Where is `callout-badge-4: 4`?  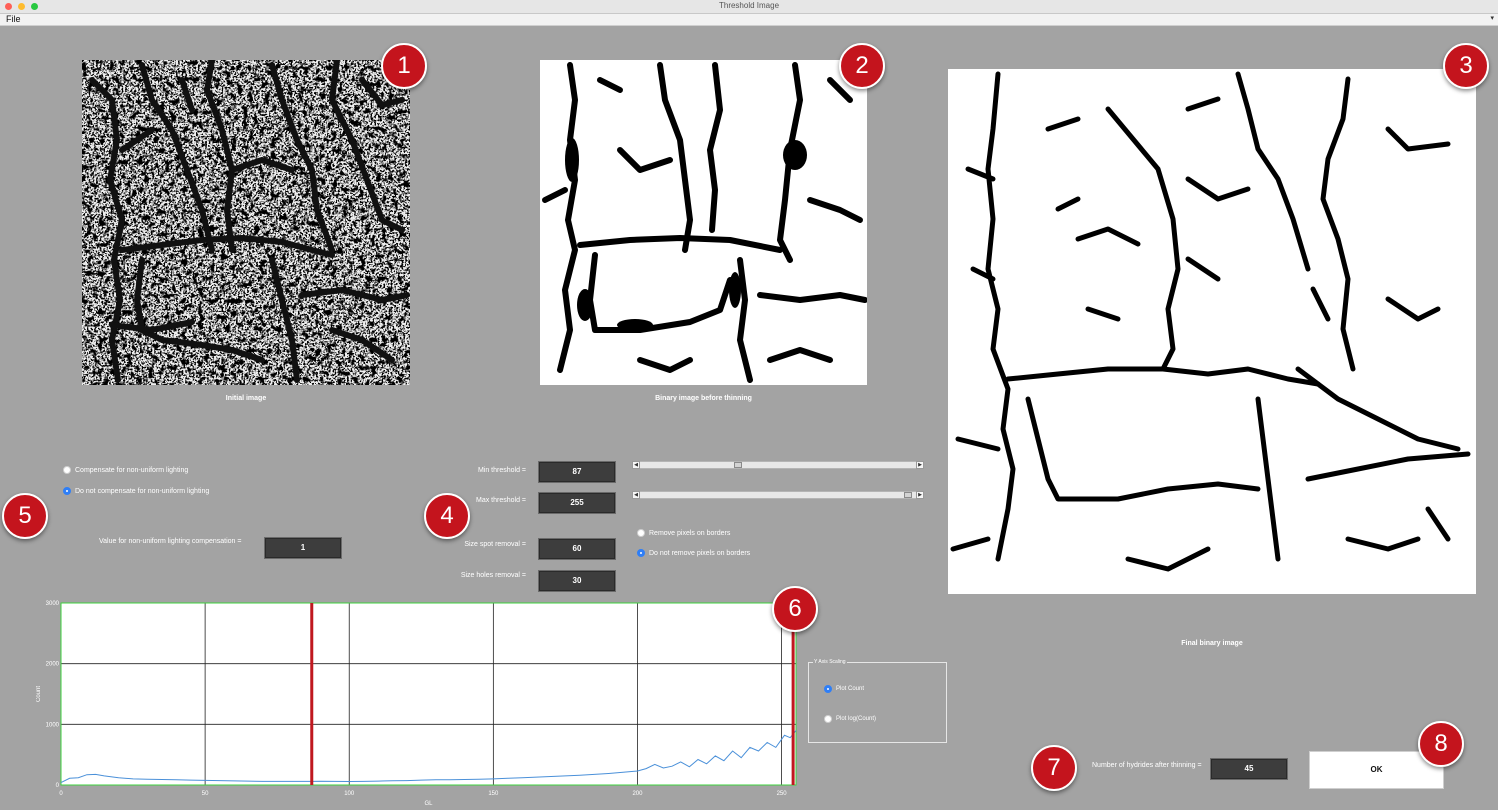 callout-badge-4: 4 is located at coordinates (447, 516).